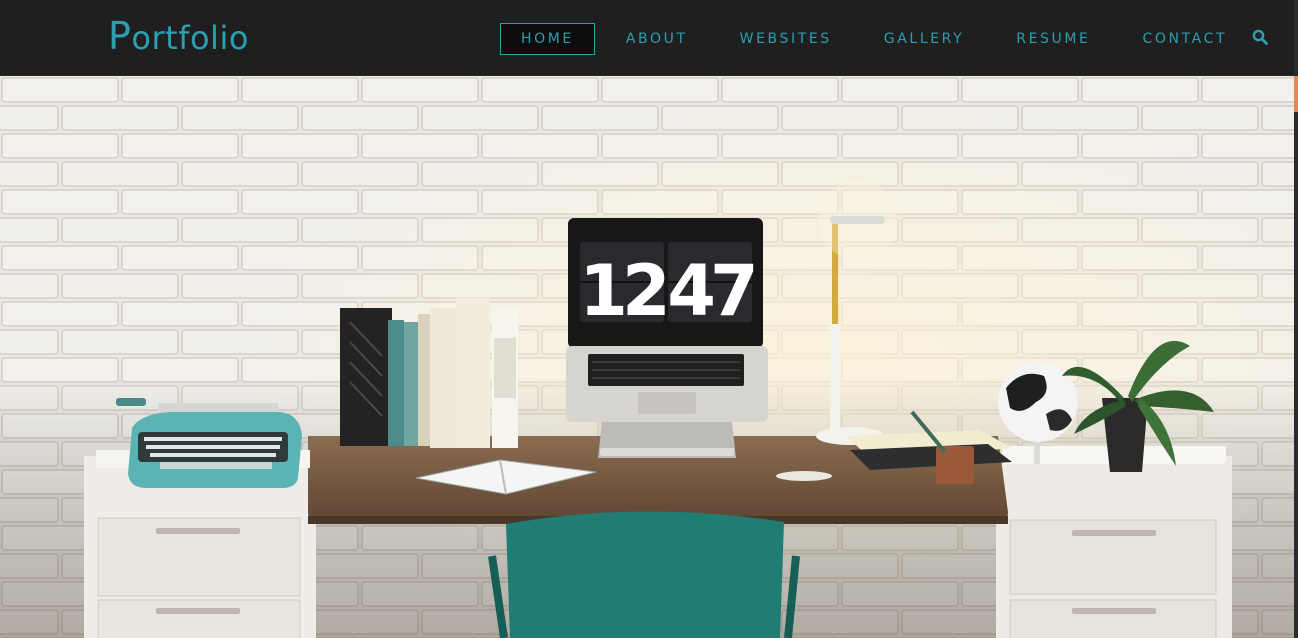 The width and height of the screenshot is (1298, 638). I want to click on clock-minute: 47, so click(710, 291).